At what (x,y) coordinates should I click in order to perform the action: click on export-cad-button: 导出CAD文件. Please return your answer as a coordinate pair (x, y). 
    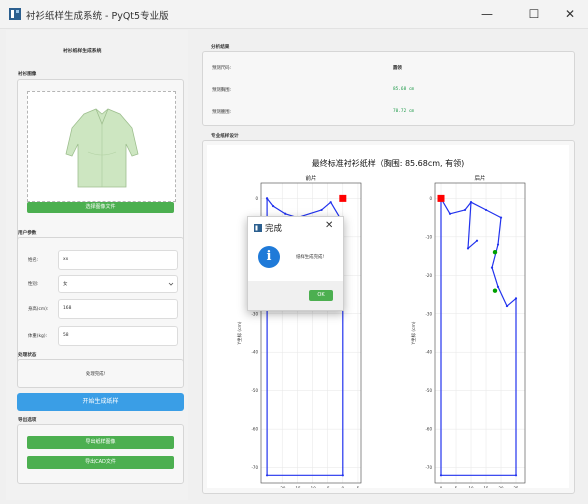
    Looking at the image, I should click on (100, 462).